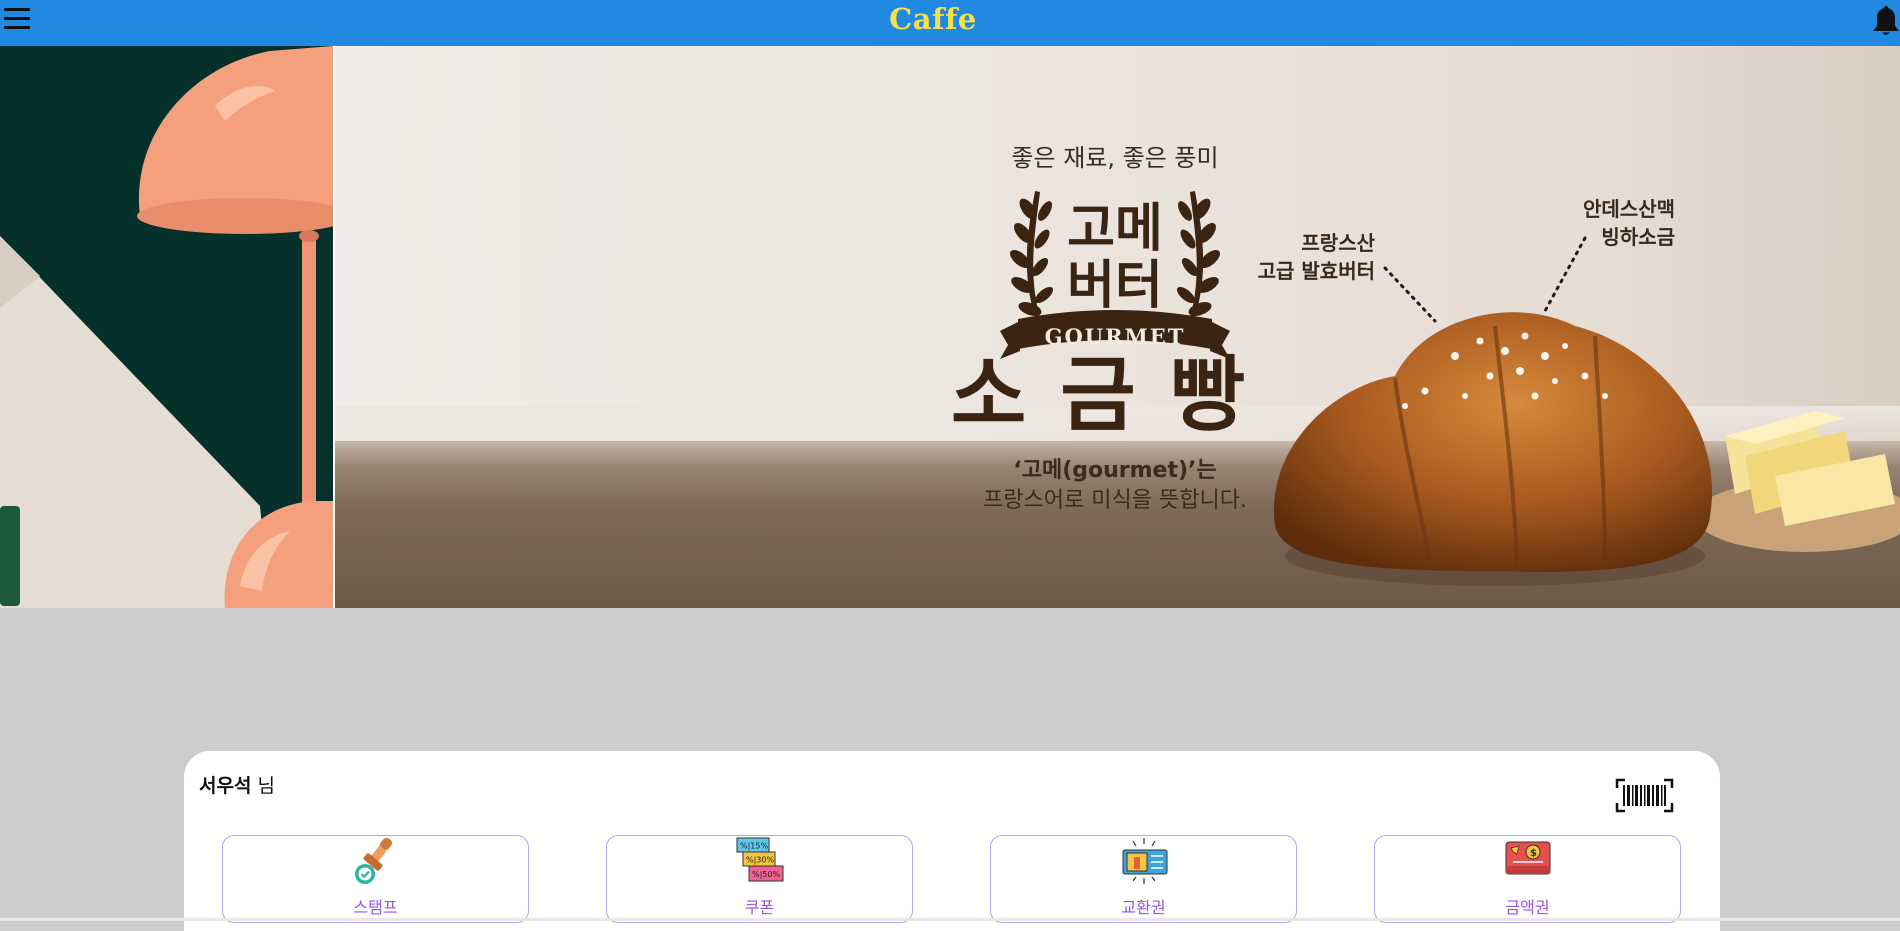 The image size is (1900, 931). Describe the element at coordinates (225, 786) in the screenshot. I see `member-name: 서우석` at that location.